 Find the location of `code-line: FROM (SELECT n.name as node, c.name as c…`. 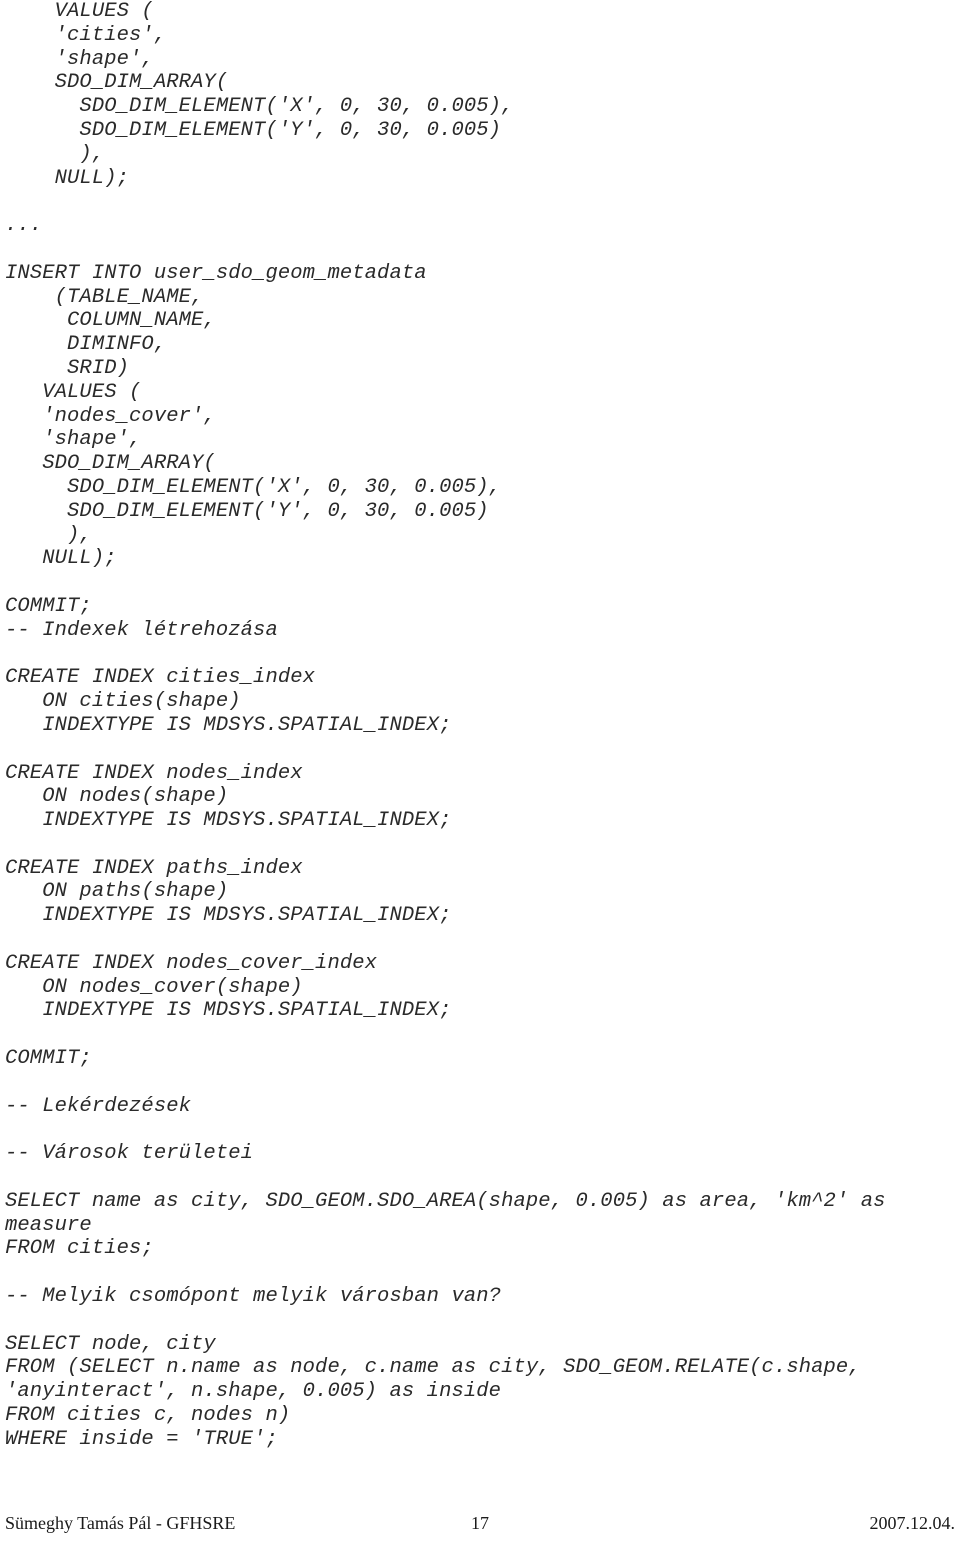

code-line: FROM (SELECT n.name as node, c.name as c… is located at coordinates (439, 1380).